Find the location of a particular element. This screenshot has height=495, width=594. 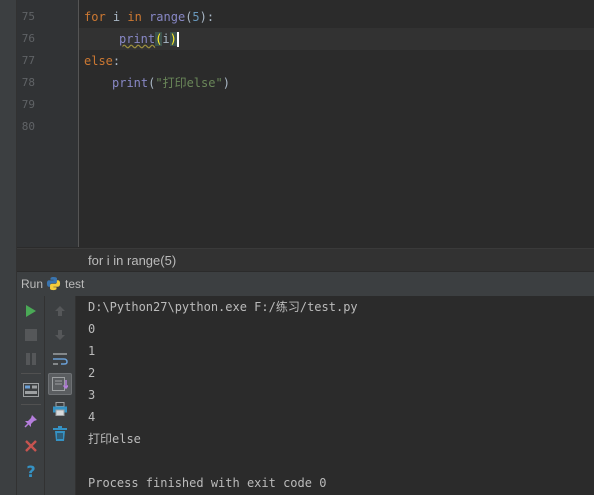

scroll-to-end-toggle is located at coordinates (60, 384).